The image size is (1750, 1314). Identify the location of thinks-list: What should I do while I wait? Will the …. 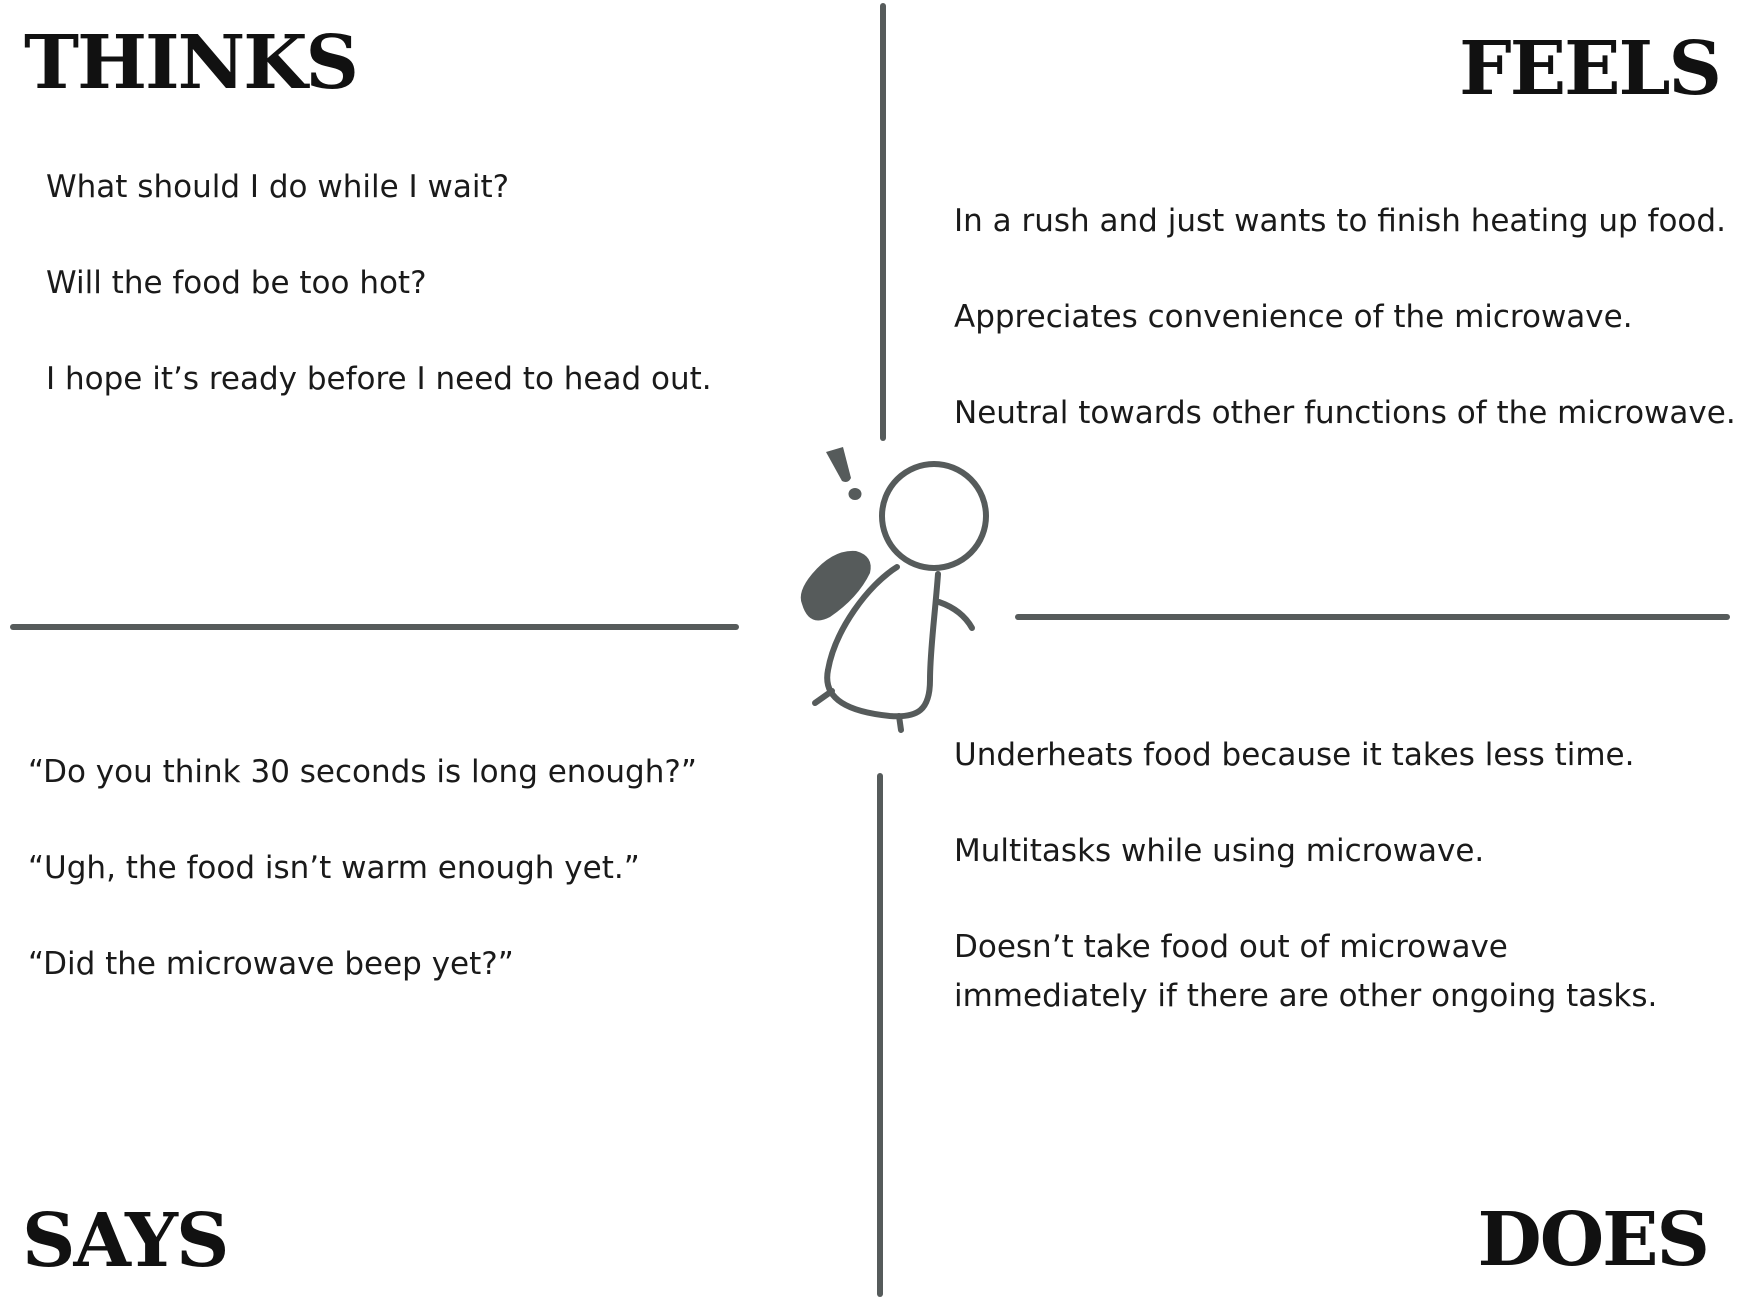
(396, 283).